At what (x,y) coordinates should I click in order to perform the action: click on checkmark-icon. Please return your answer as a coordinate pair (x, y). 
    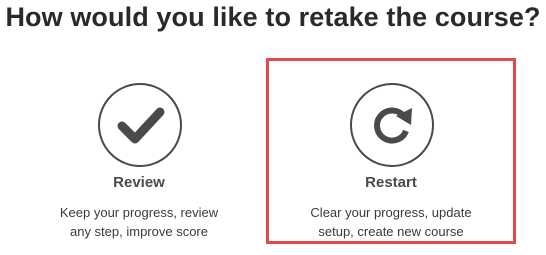
    Looking at the image, I should click on (141, 125).